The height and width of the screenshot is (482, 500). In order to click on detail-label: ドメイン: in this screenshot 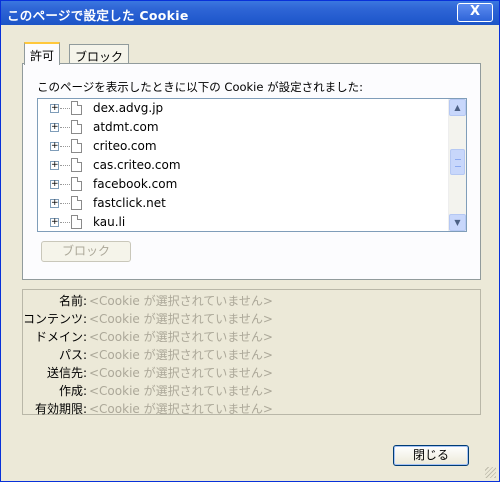, I will do `click(60, 337)`.